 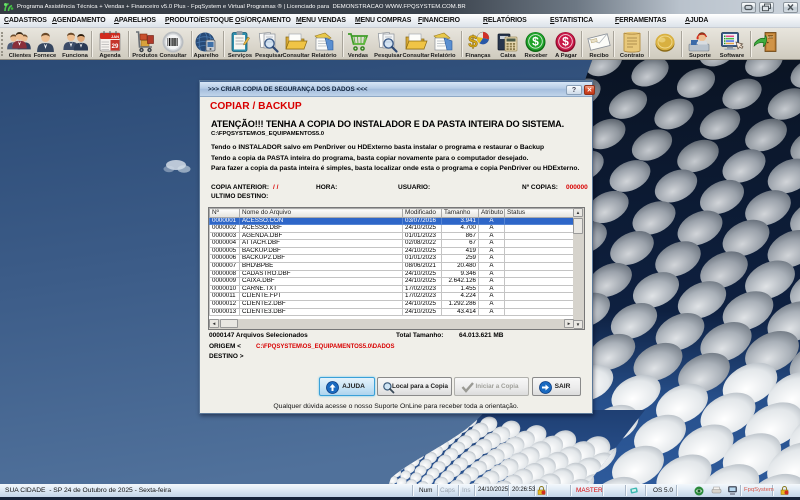 What do you see at coordinates (115, 36) in the screenshot?
I see `svg-text: JAN` at bounding box center [115, 36].